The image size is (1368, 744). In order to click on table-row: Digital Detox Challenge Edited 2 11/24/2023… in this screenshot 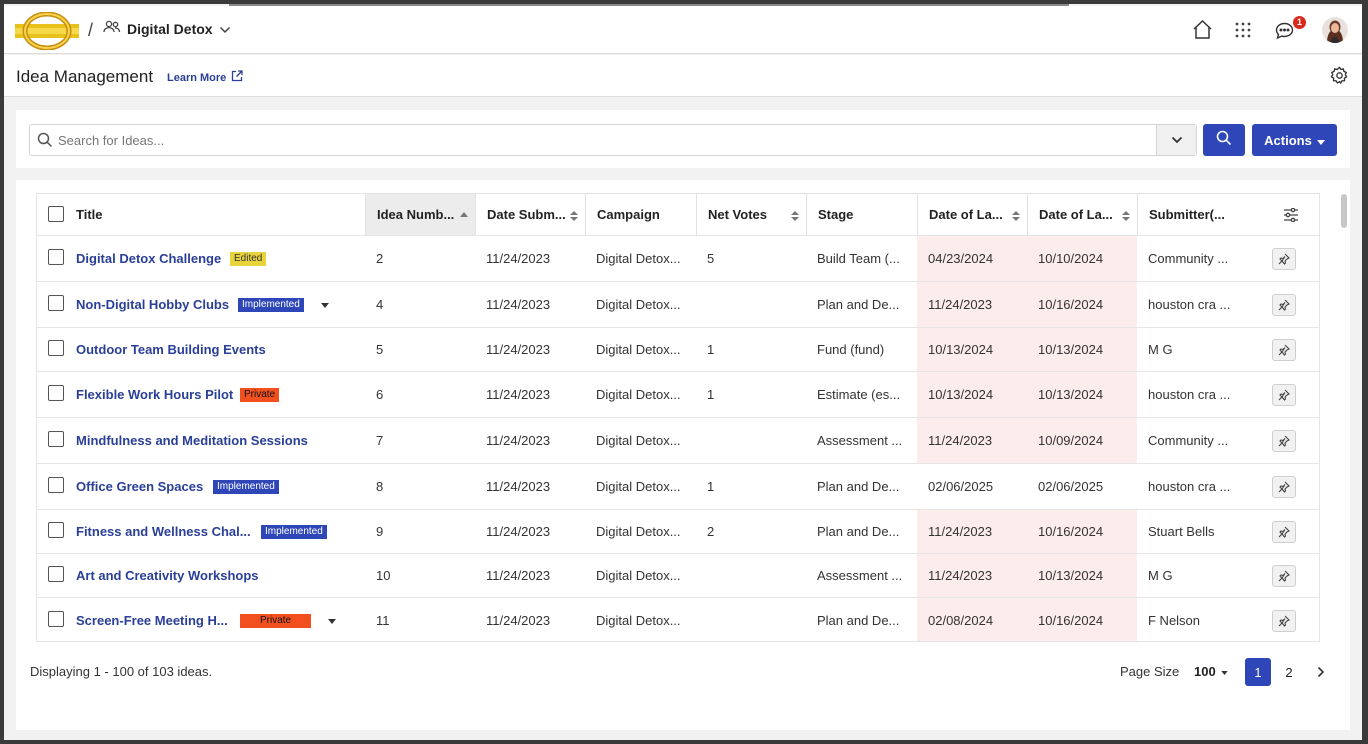, I will do `click(678, 259)`.